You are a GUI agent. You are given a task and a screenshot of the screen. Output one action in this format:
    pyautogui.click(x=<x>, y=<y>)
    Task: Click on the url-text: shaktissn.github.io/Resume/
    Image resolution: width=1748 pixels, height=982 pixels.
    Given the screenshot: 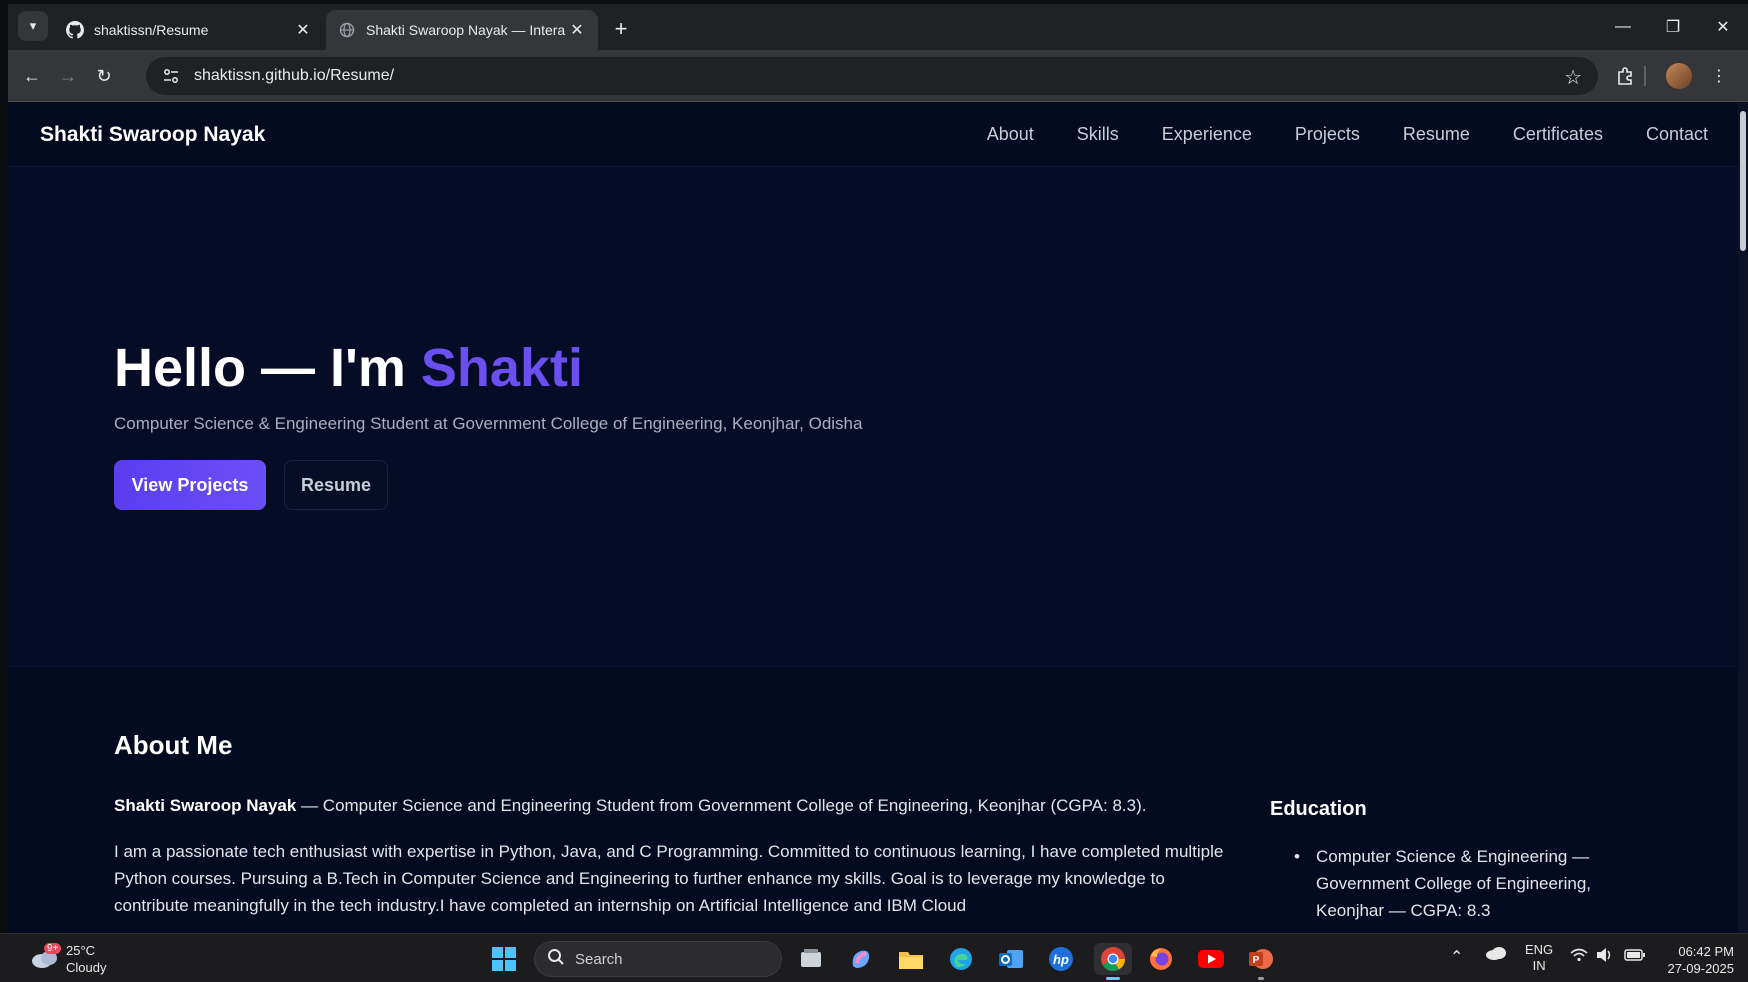 What is the action you would take?
    pyautogui.click(x=294, y=75)
    